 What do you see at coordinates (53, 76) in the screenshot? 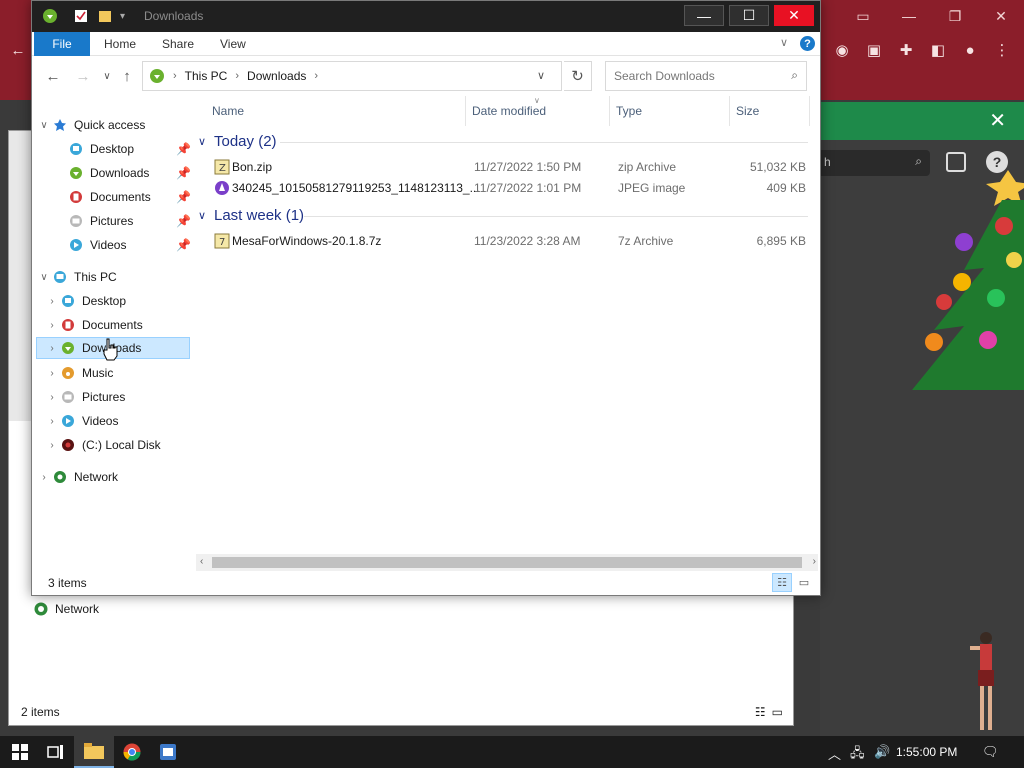
I see `back-arrow-icon: ←` at bounding box center [53, 76].